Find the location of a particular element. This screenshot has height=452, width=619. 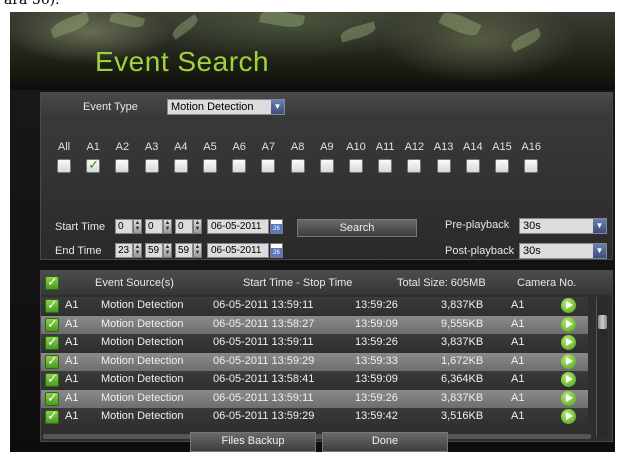

event-type-label: Event Type is located at coordinates (110, 107).